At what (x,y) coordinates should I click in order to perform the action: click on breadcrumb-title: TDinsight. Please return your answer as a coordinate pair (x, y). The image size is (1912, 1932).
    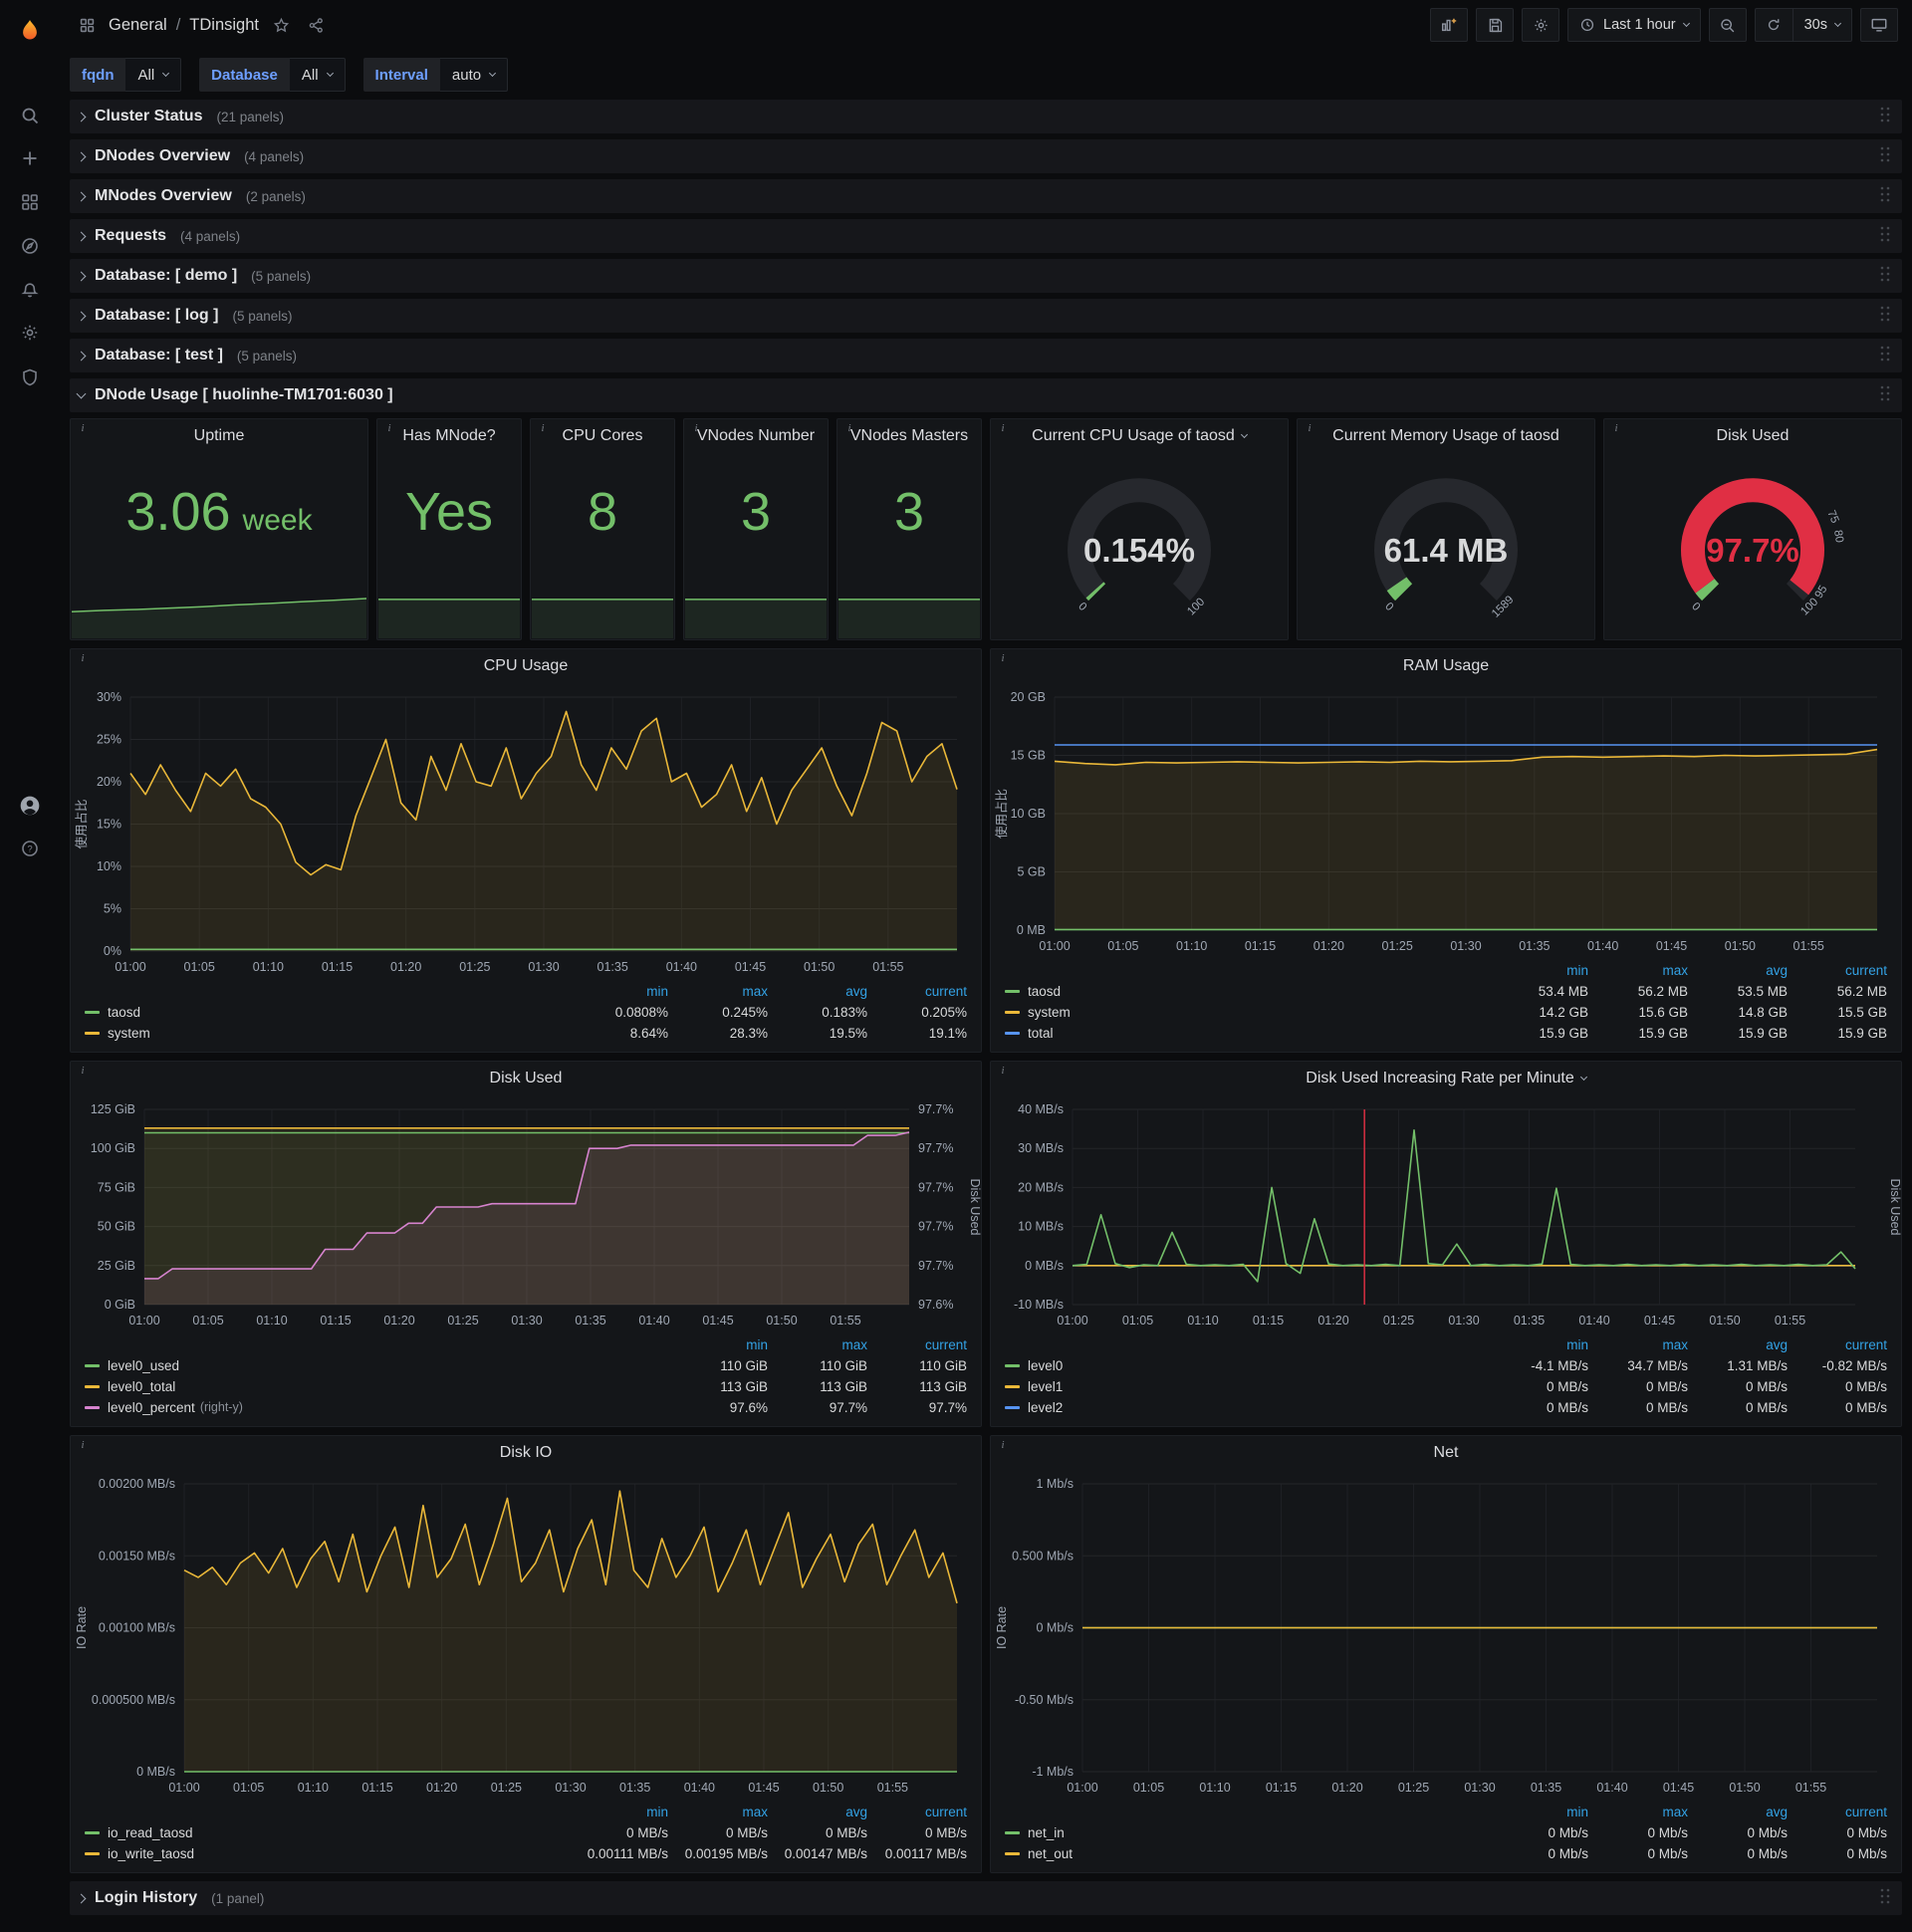
    Looking at the image, I should click on (224, 26).